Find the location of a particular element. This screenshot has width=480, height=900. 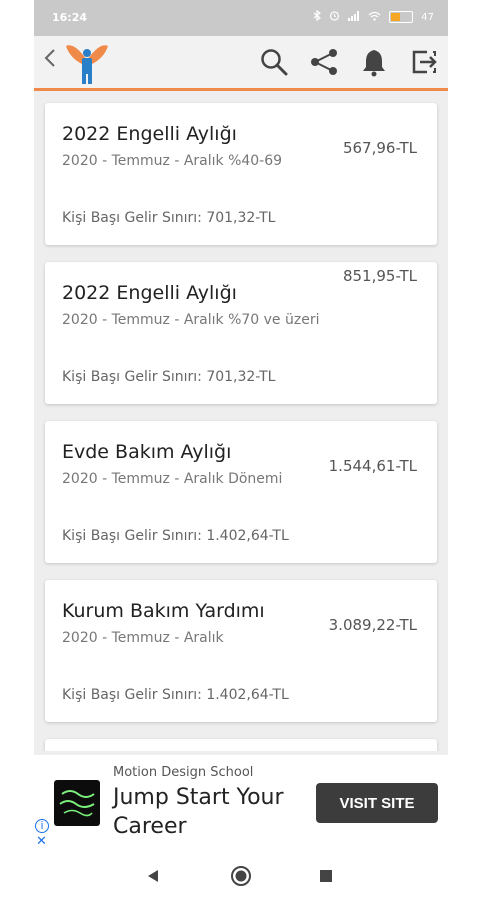

winged-person-logo is located at coordinates (87, 63).